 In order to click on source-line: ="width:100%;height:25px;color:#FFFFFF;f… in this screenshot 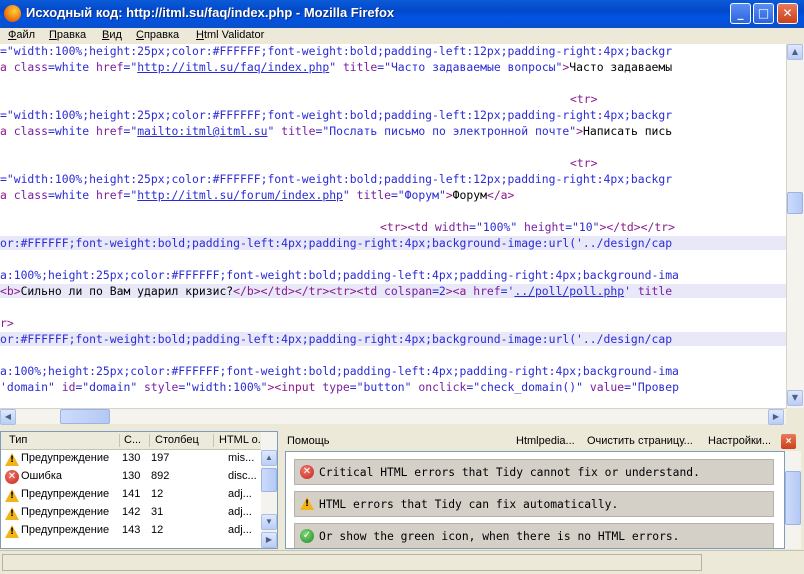, I will do `click(393, 179)`.